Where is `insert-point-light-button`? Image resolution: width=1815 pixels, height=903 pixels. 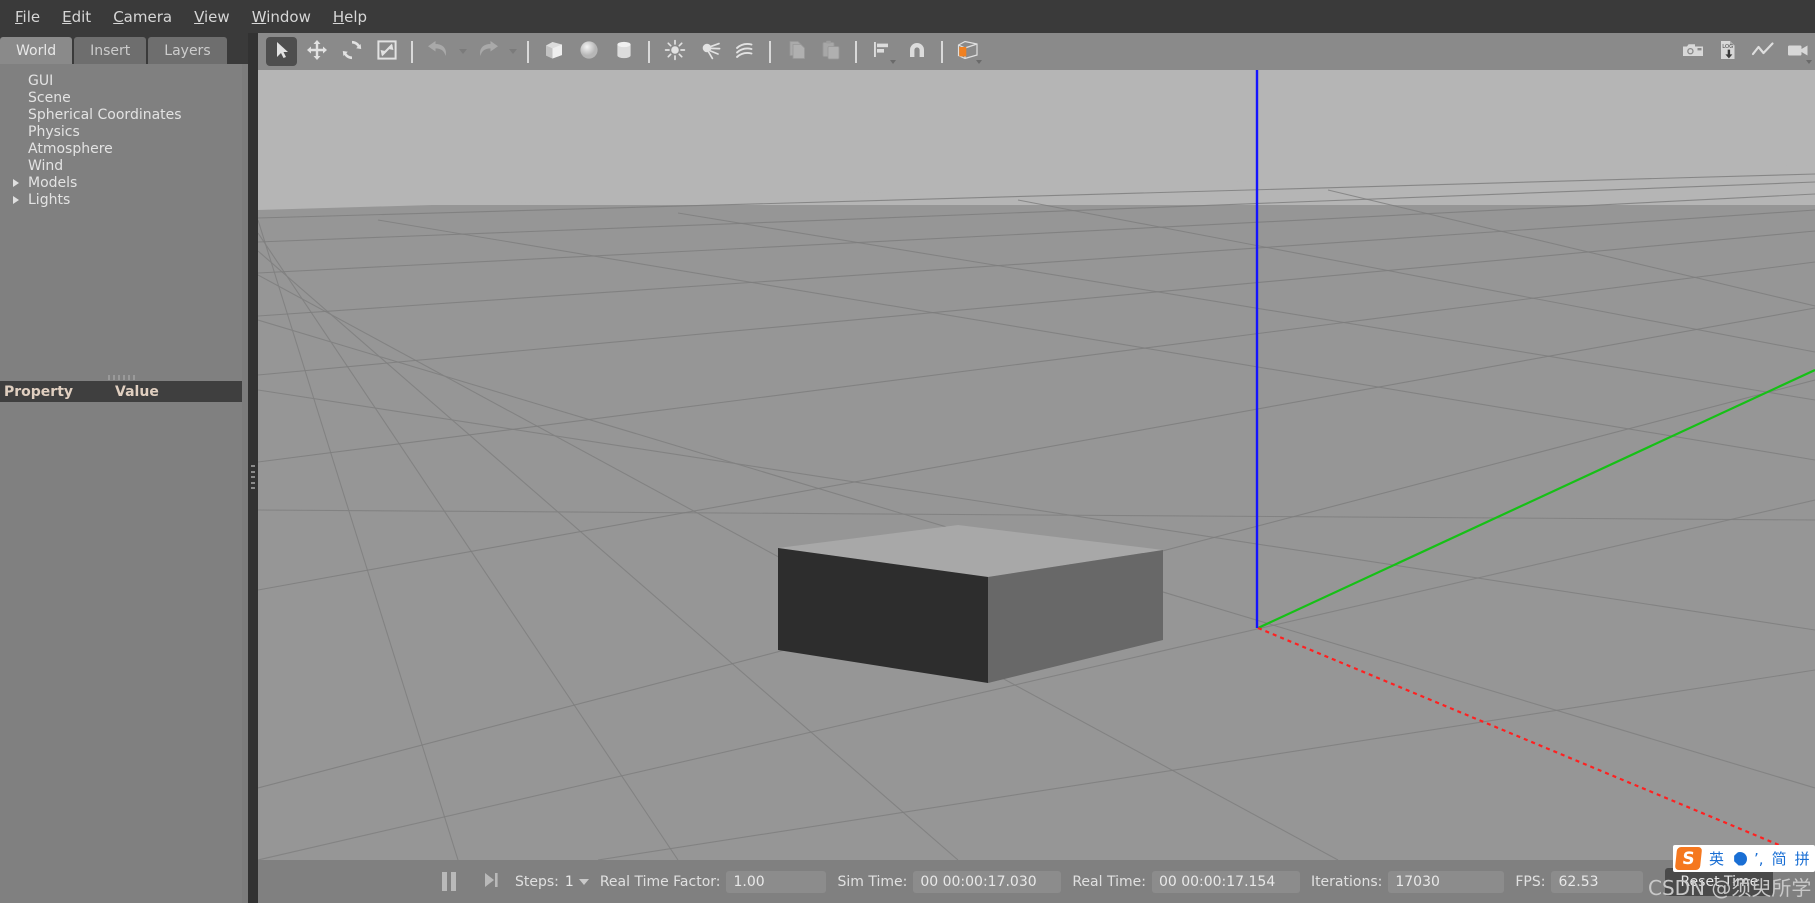 insert-point-light-button is located at coordinates (674, 51).